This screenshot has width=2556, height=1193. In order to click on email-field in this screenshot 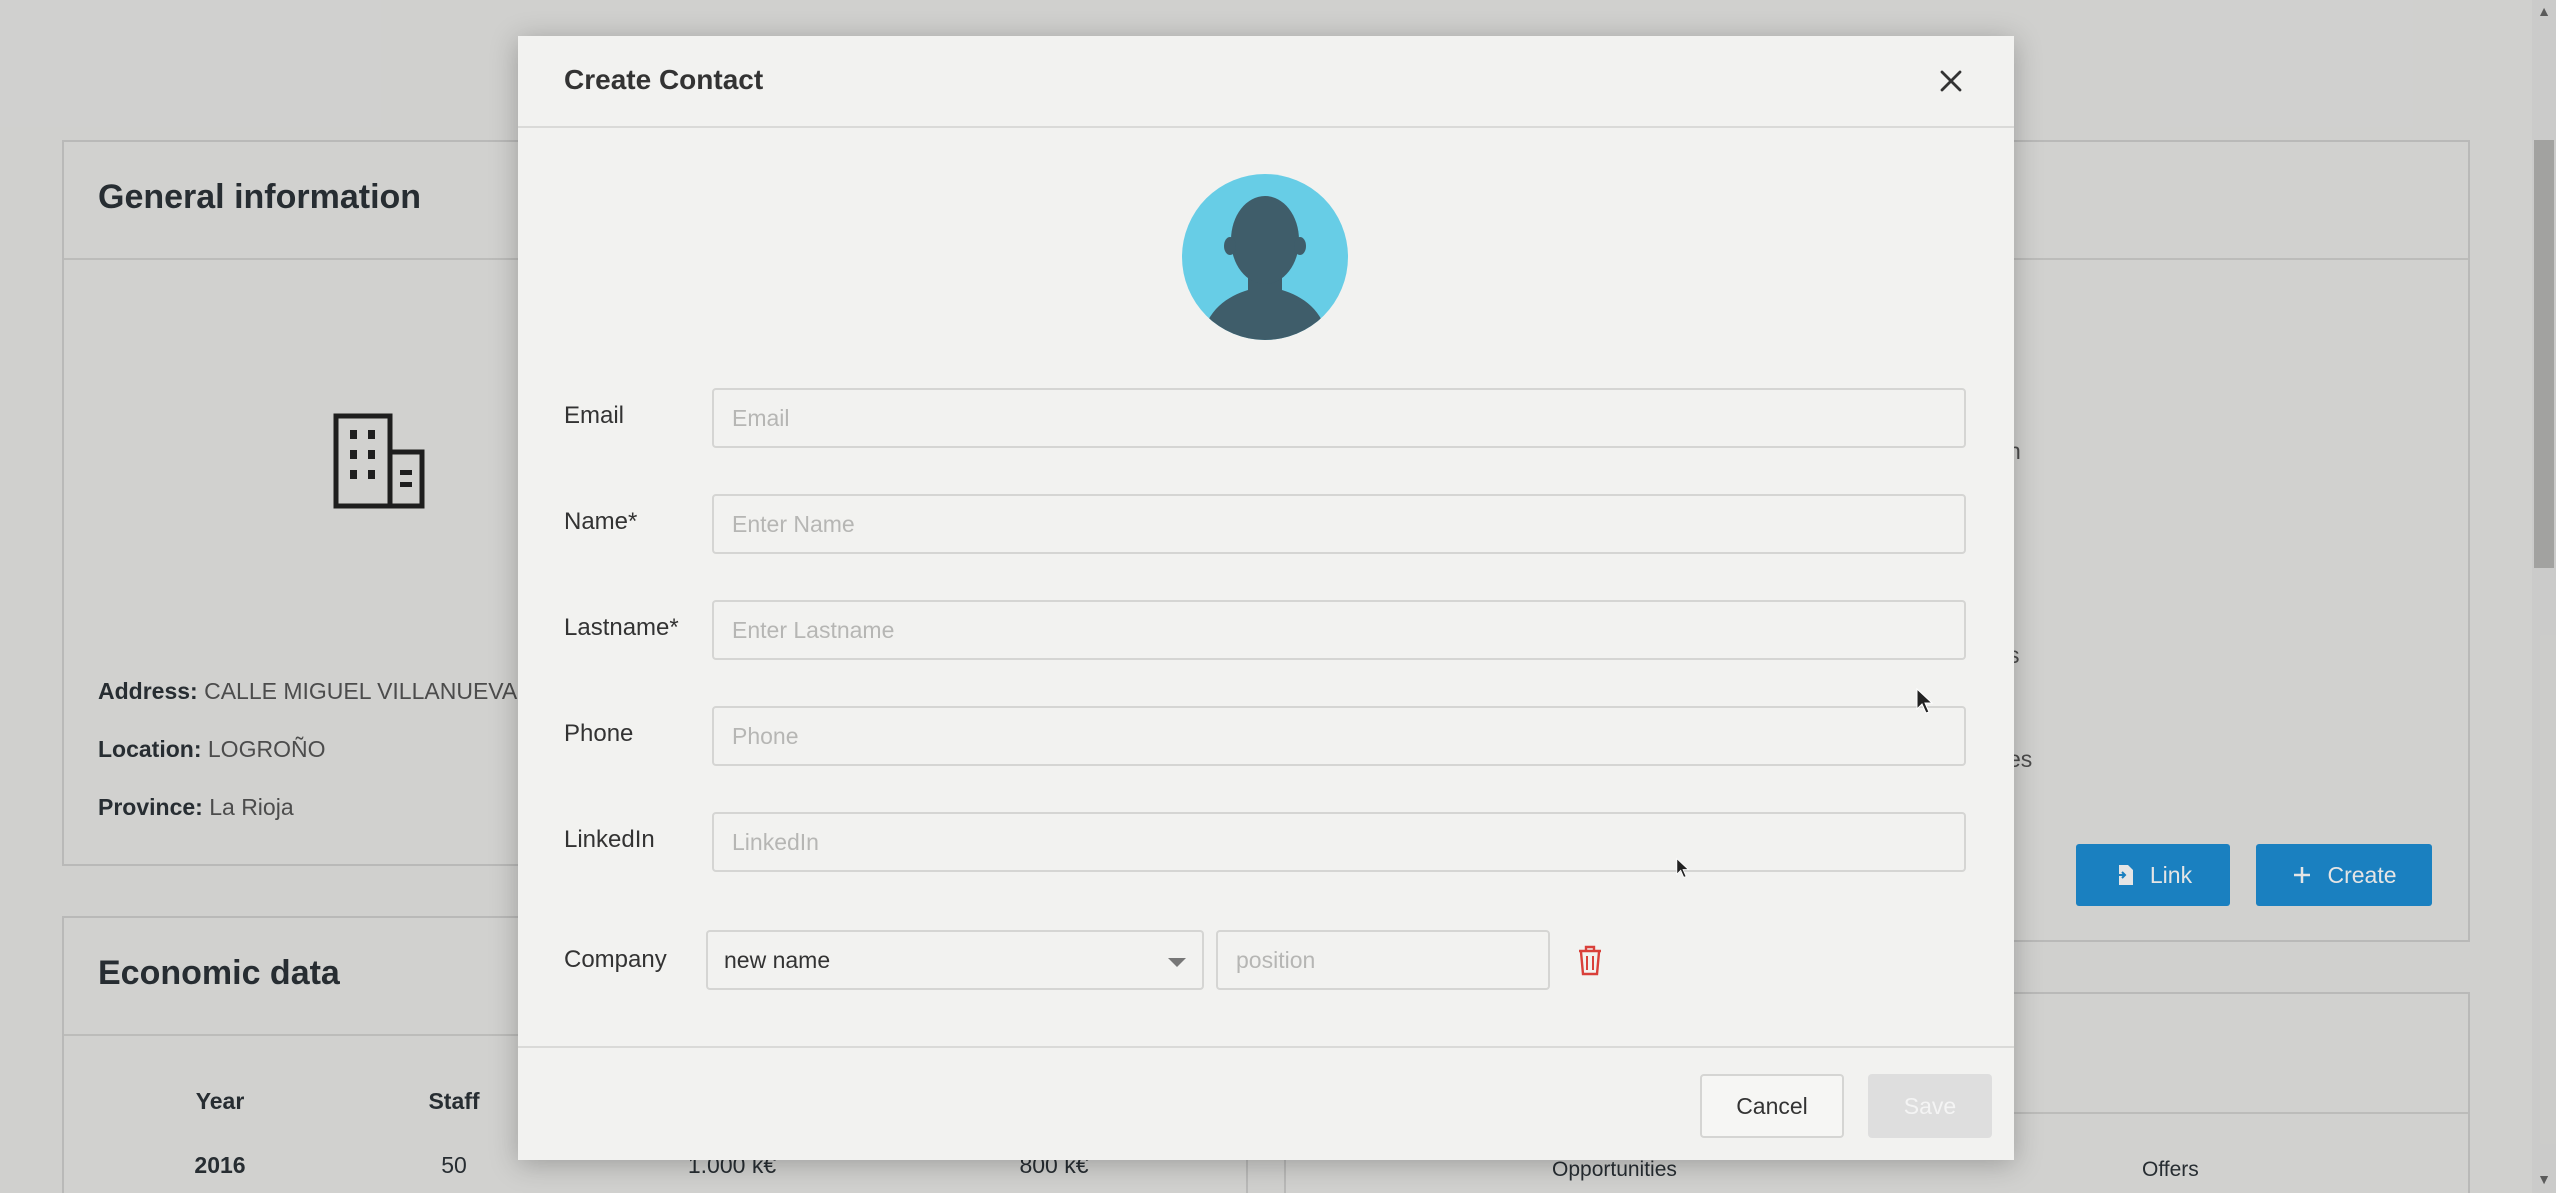, I will do `click(1339, 418)`.